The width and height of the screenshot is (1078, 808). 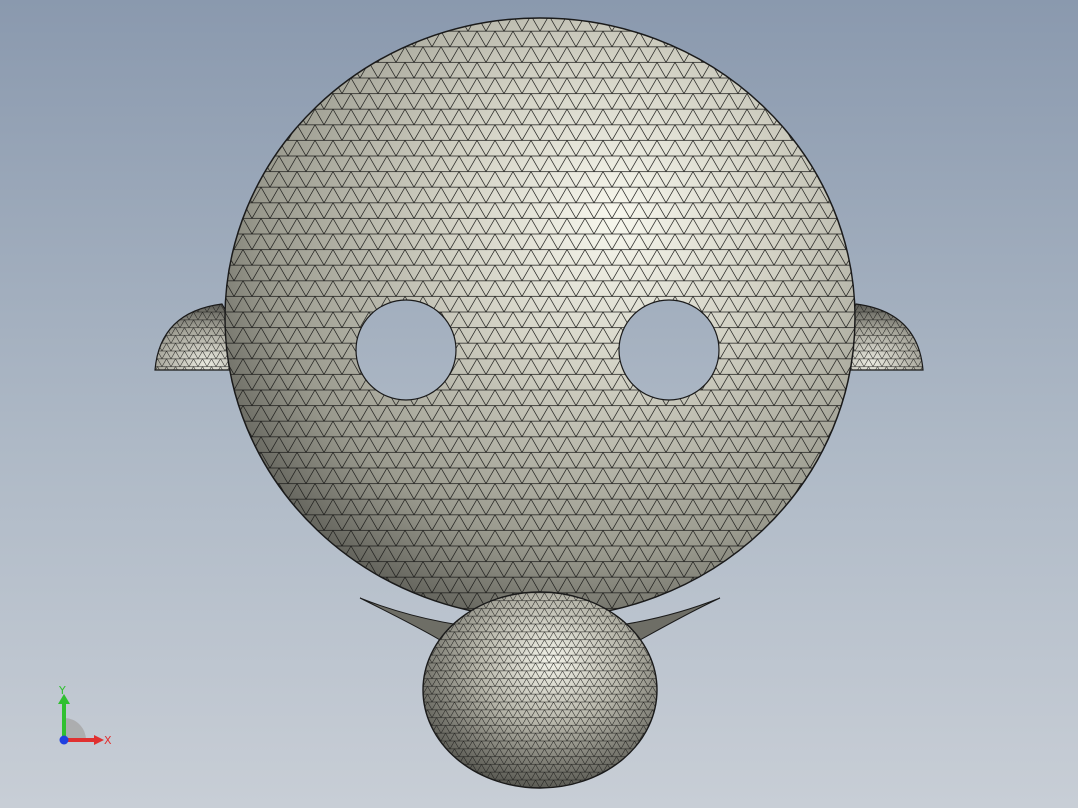 I want to click on triad-shade-icon, so click(x=75, y=729).